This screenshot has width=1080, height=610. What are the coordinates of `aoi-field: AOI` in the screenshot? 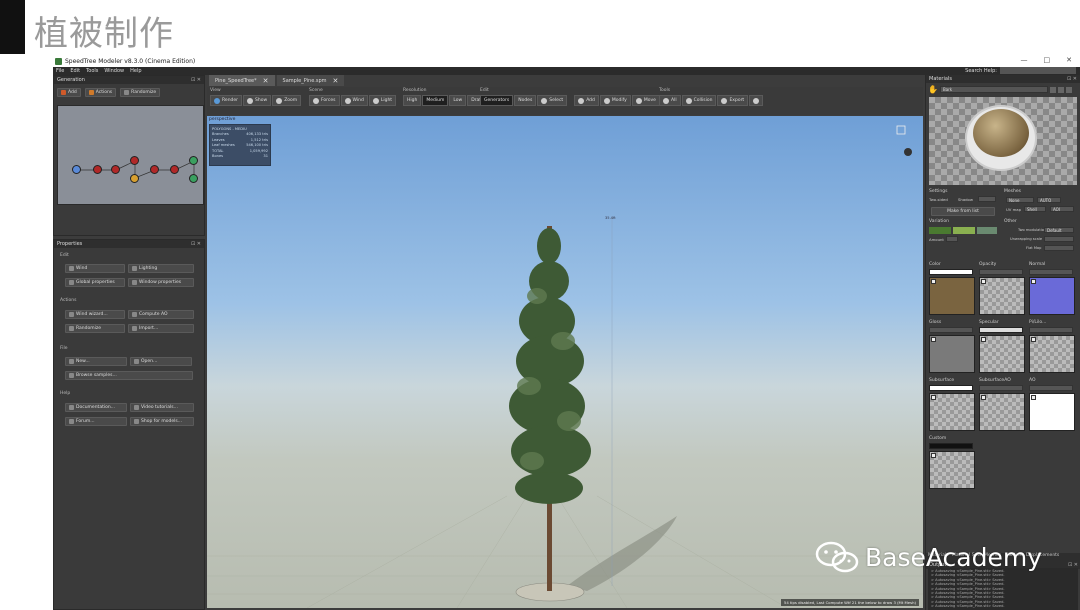 It's located at (1062, 209).